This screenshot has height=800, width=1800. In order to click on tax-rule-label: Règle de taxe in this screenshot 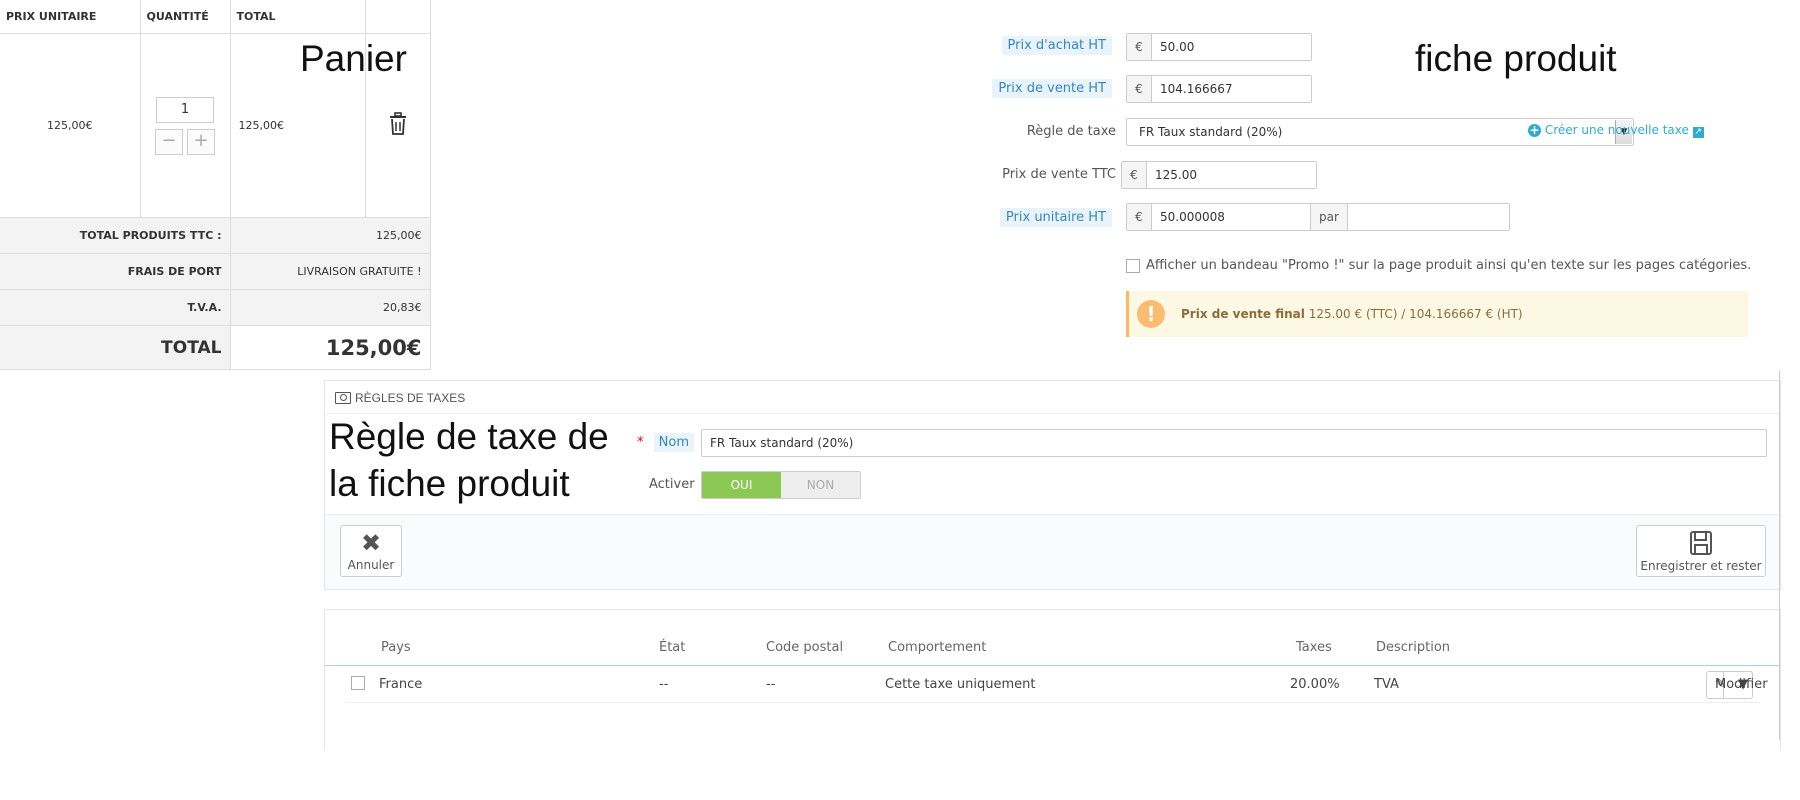, I will do `click(1071, 131)`.